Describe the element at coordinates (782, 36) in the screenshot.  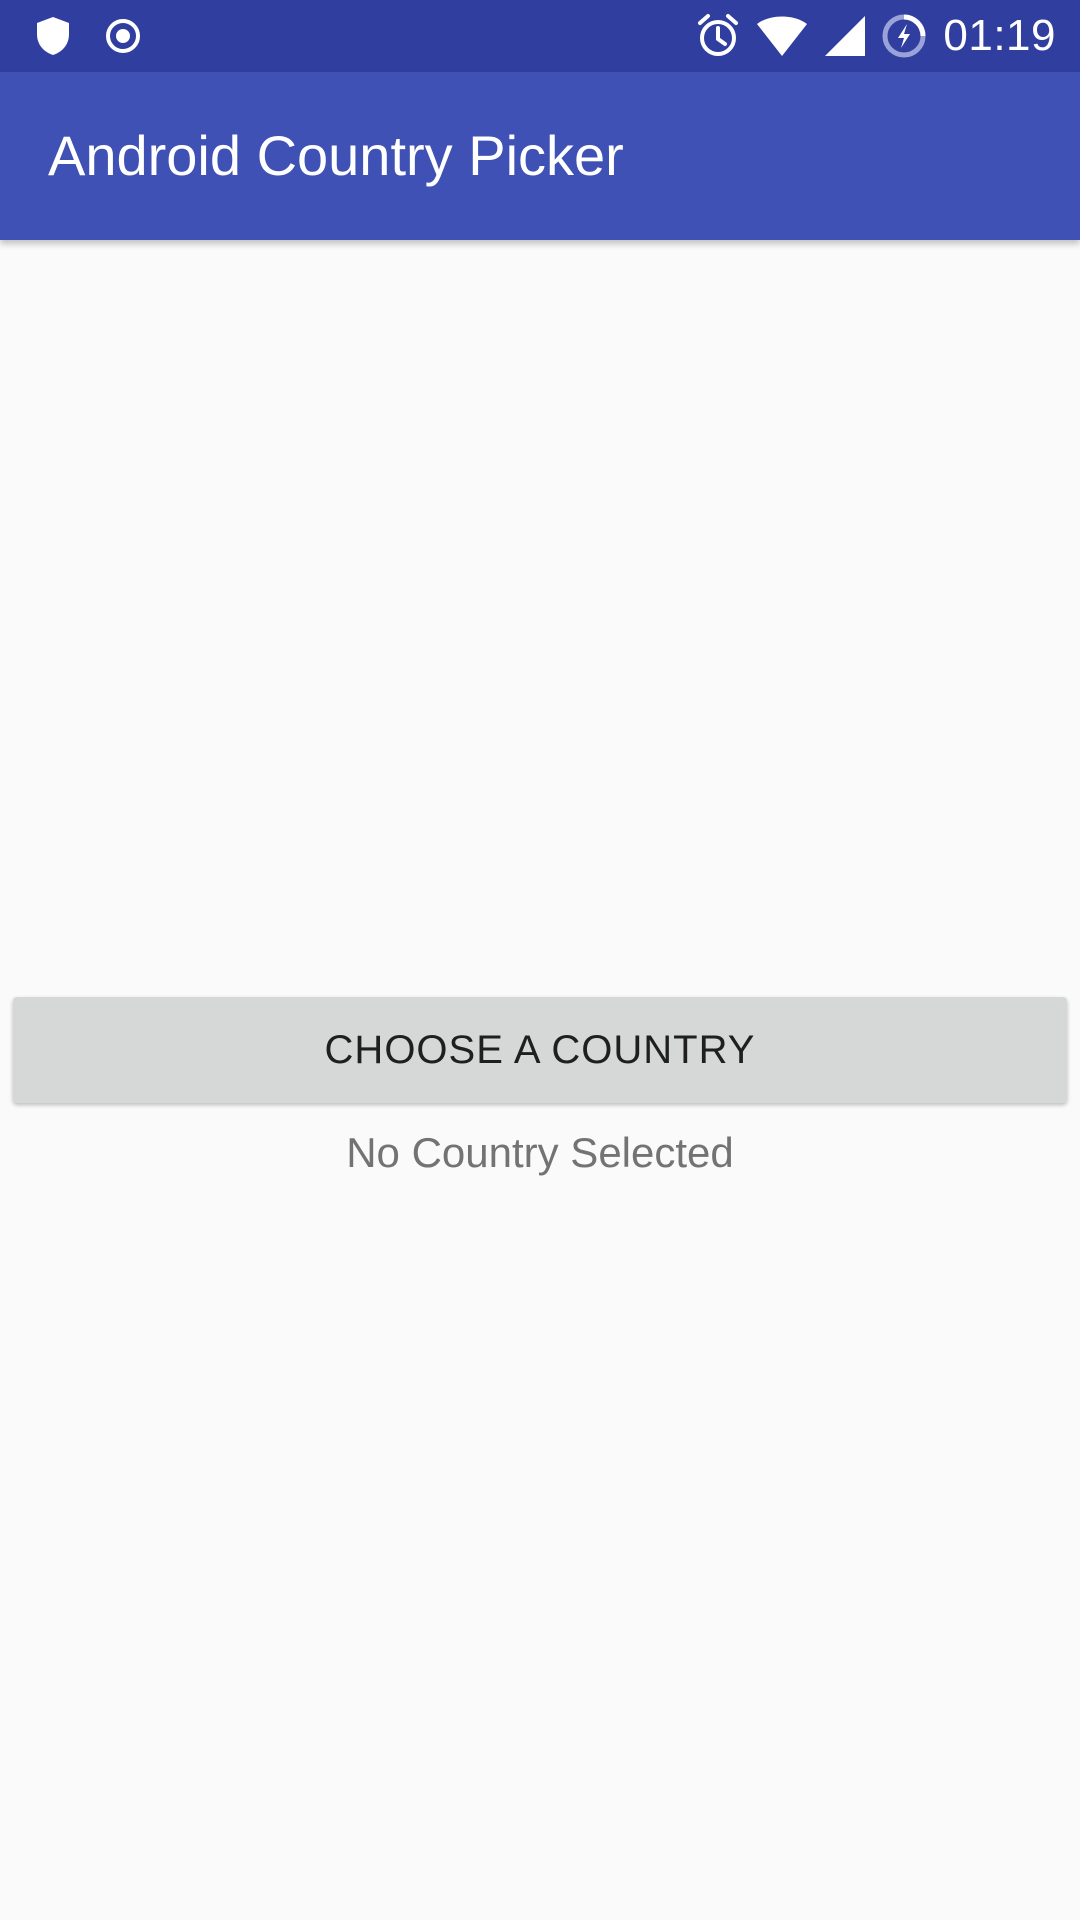
I see `wifi-icon` at that location.